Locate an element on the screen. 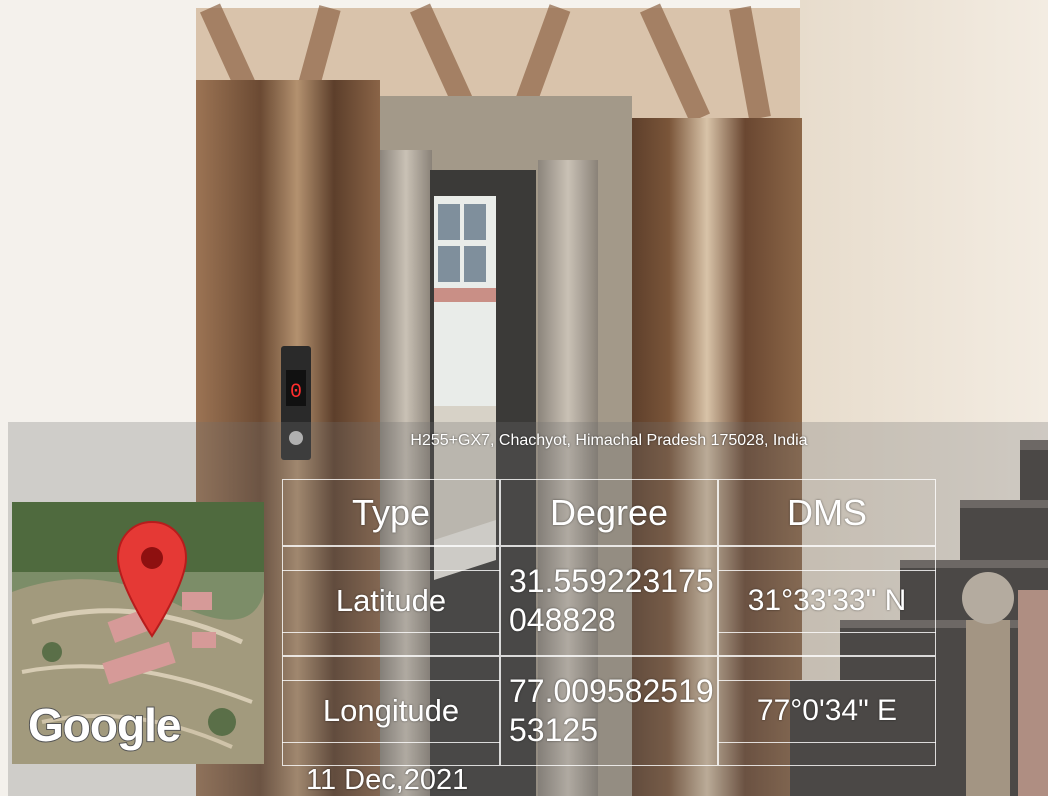 This screenshot has width=1048, height=797. location-pin-icon is located at coordinates (152, 579).